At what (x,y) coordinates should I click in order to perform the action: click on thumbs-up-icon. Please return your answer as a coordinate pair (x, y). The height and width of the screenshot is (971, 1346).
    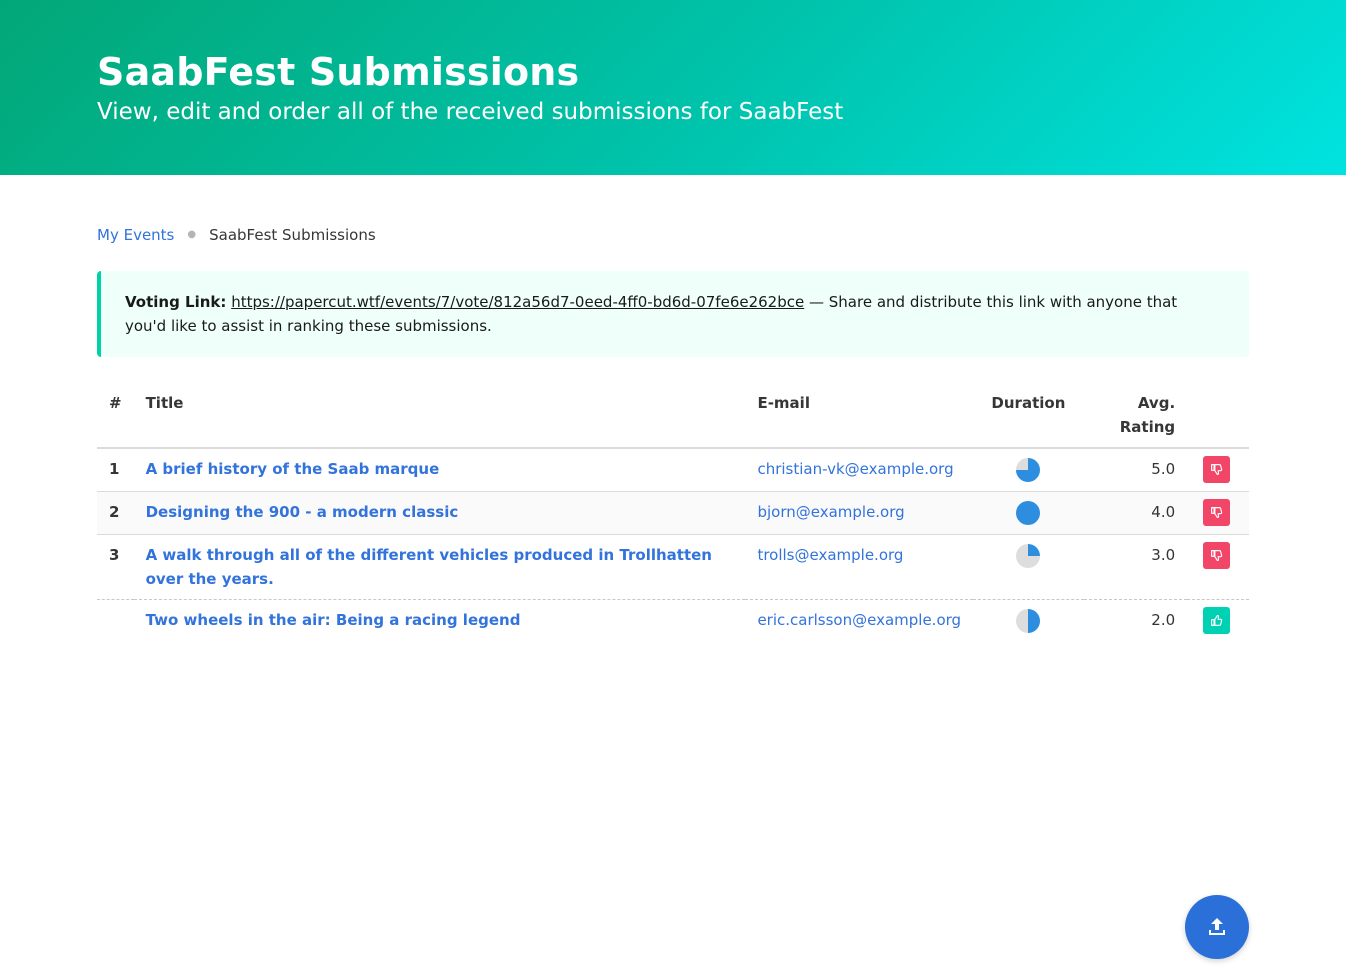
    Looking at the image, I should click on (1217, 620).